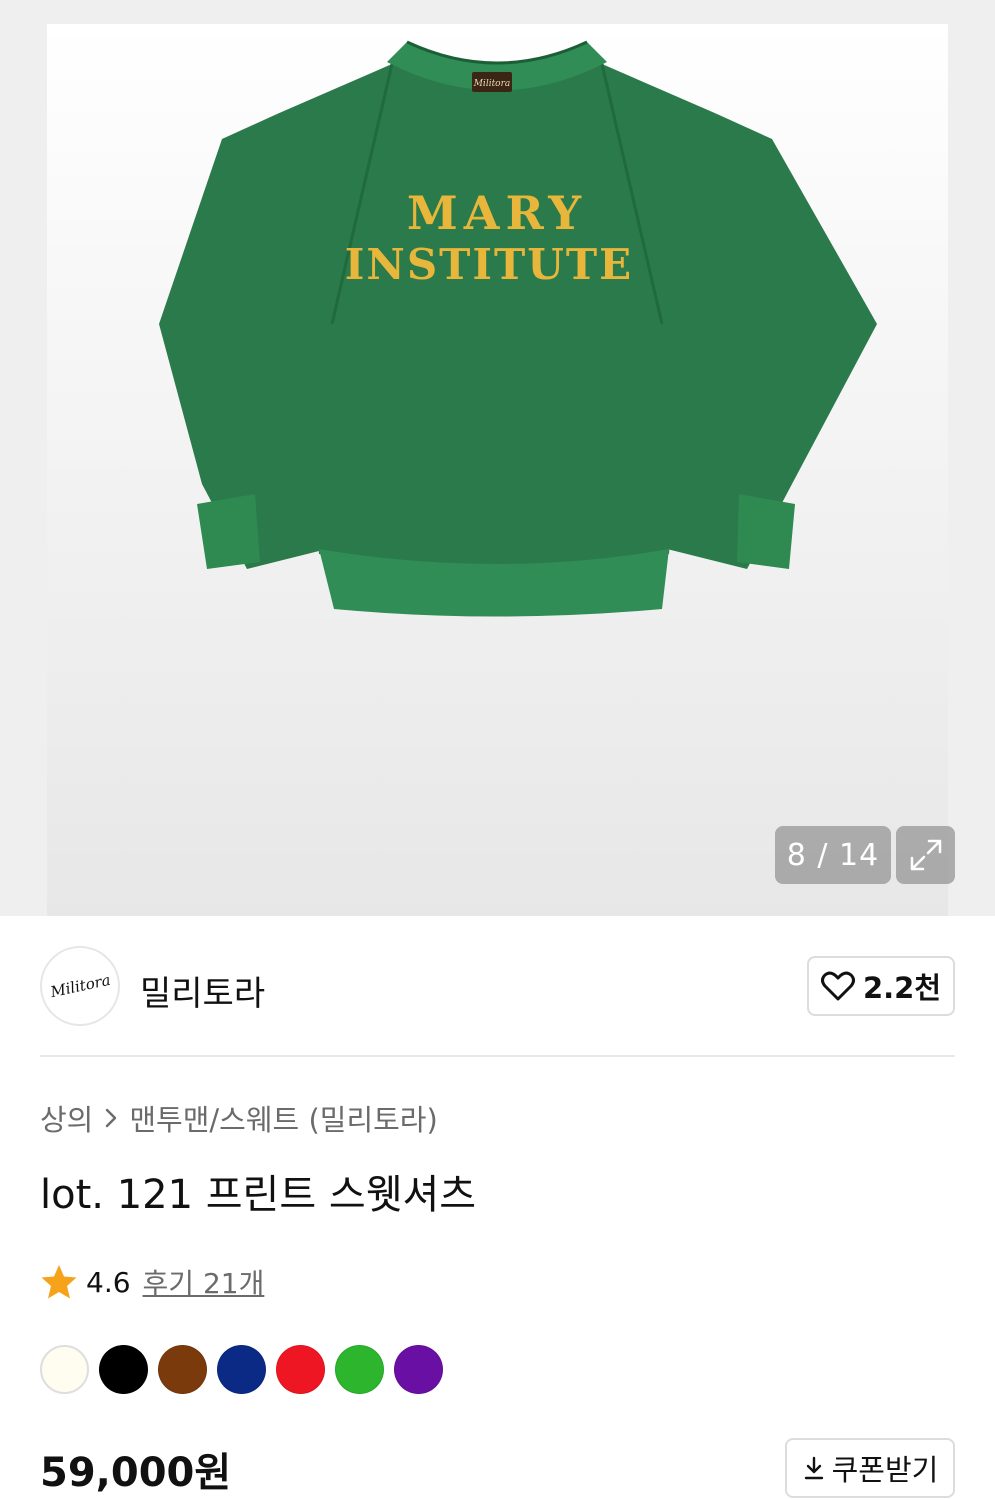 The width and height of the screenshot is (995, 1500). What do you see at coordinates (108, 1282) in the screenshot?
I see `rating-value: 4.6` at bounding box center [108, 1282].